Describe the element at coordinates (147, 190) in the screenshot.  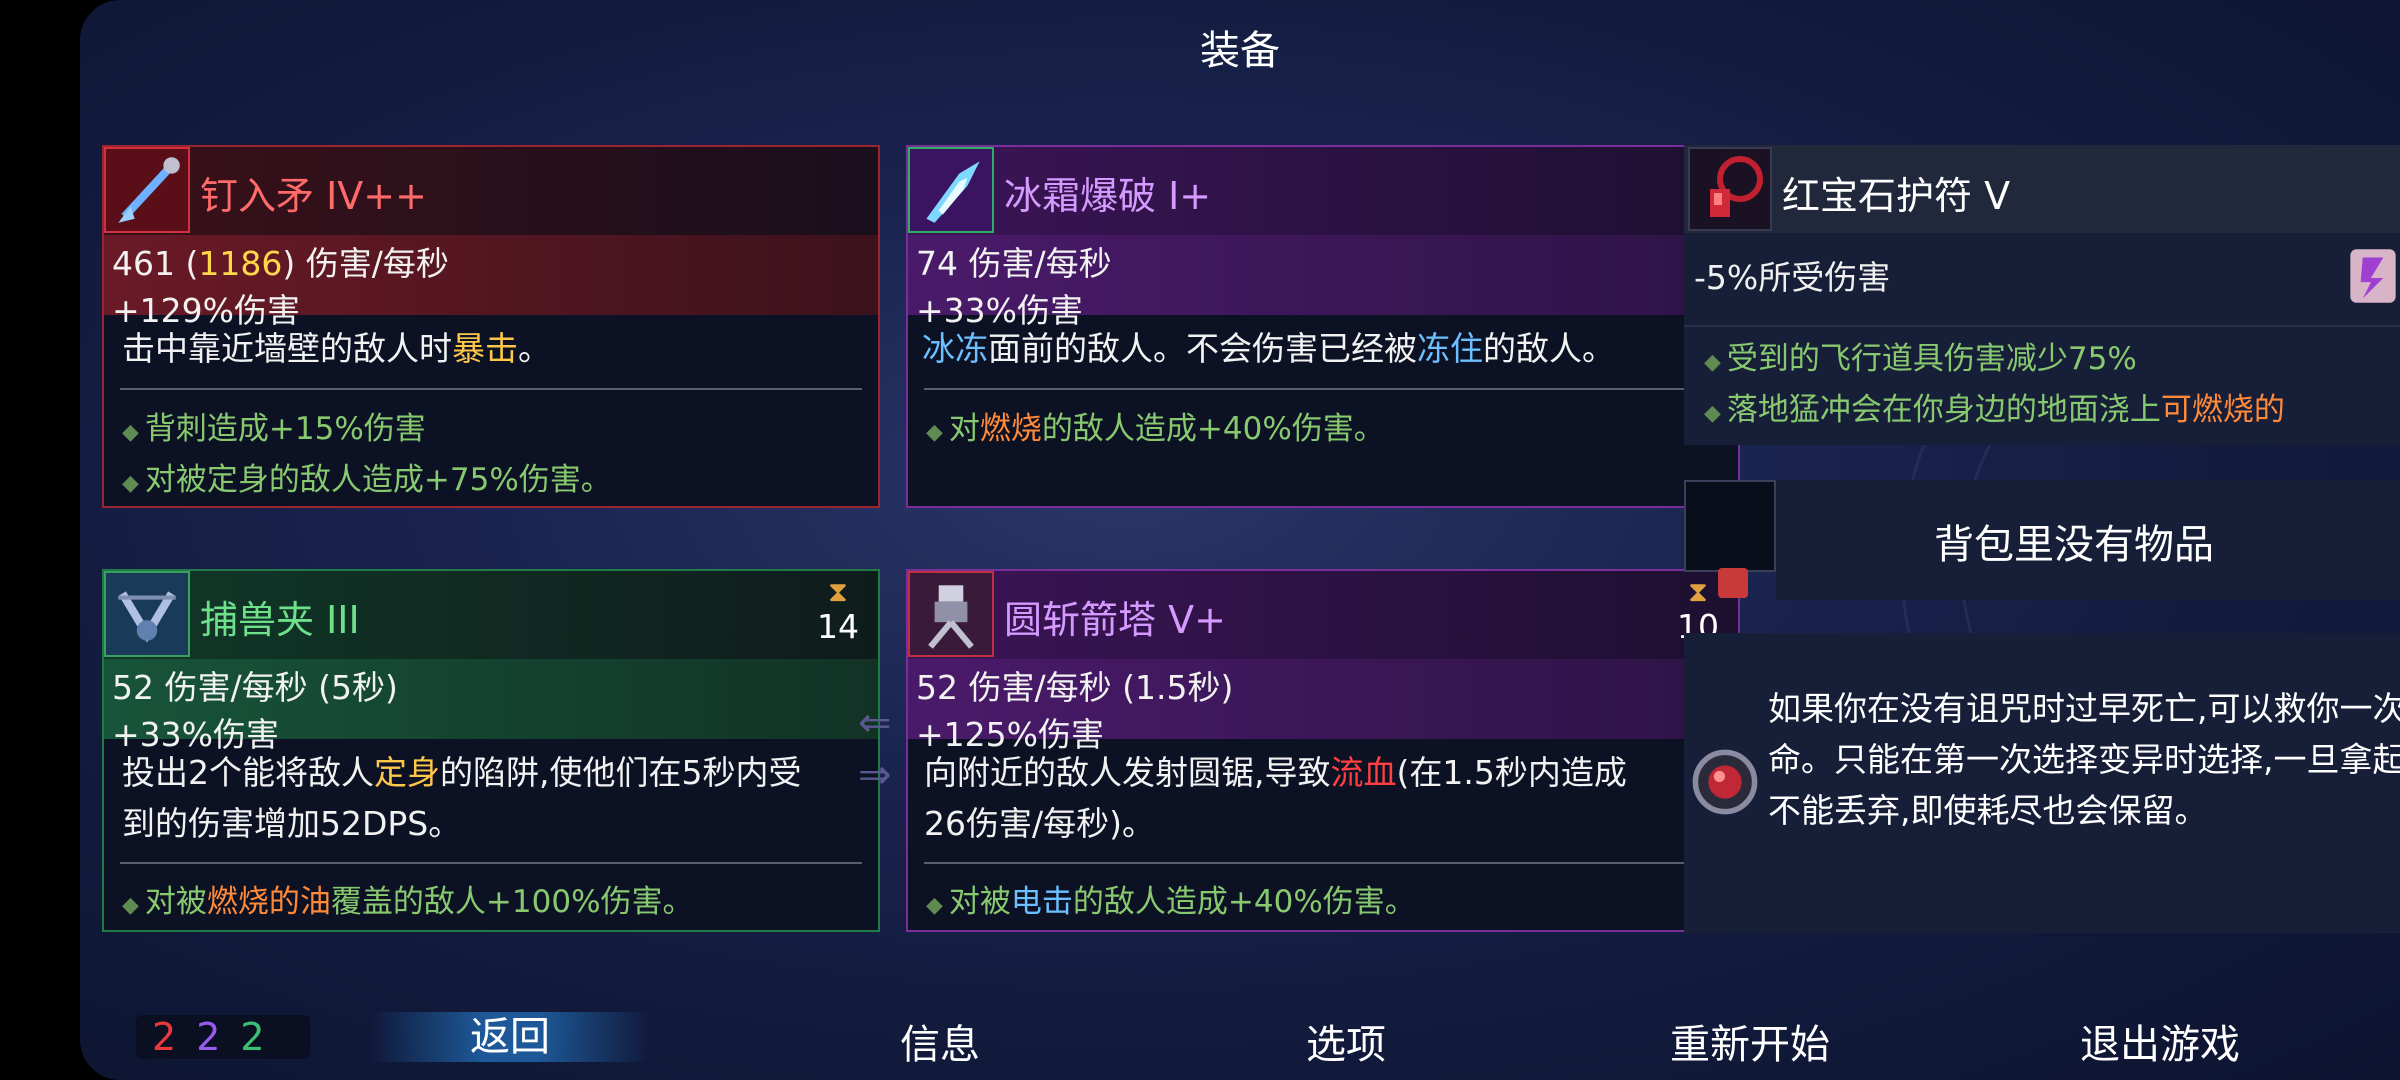
I see `spear-icon` at that location.